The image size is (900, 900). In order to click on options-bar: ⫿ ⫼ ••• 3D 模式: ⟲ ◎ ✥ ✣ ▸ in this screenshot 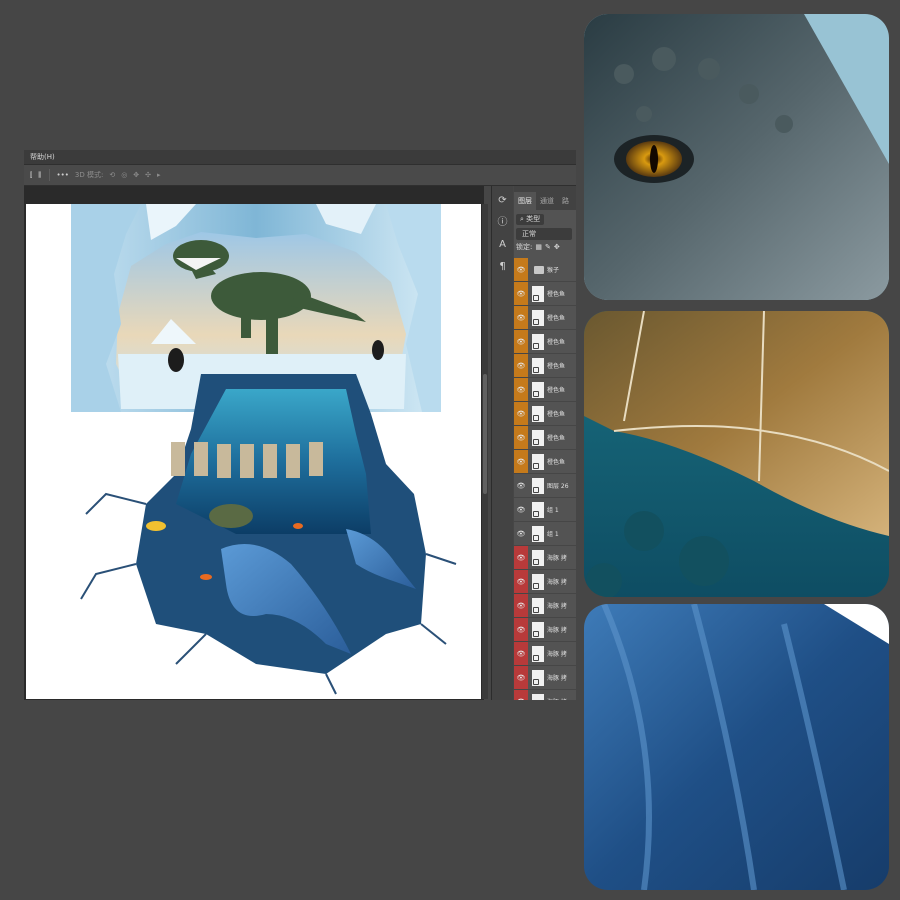, I will do `click(300, 175)`.